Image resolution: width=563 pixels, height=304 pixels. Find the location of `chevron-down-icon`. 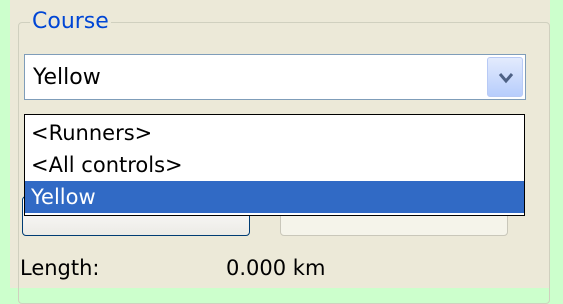

chevron-down-icon is located at coordinates (506, 78).